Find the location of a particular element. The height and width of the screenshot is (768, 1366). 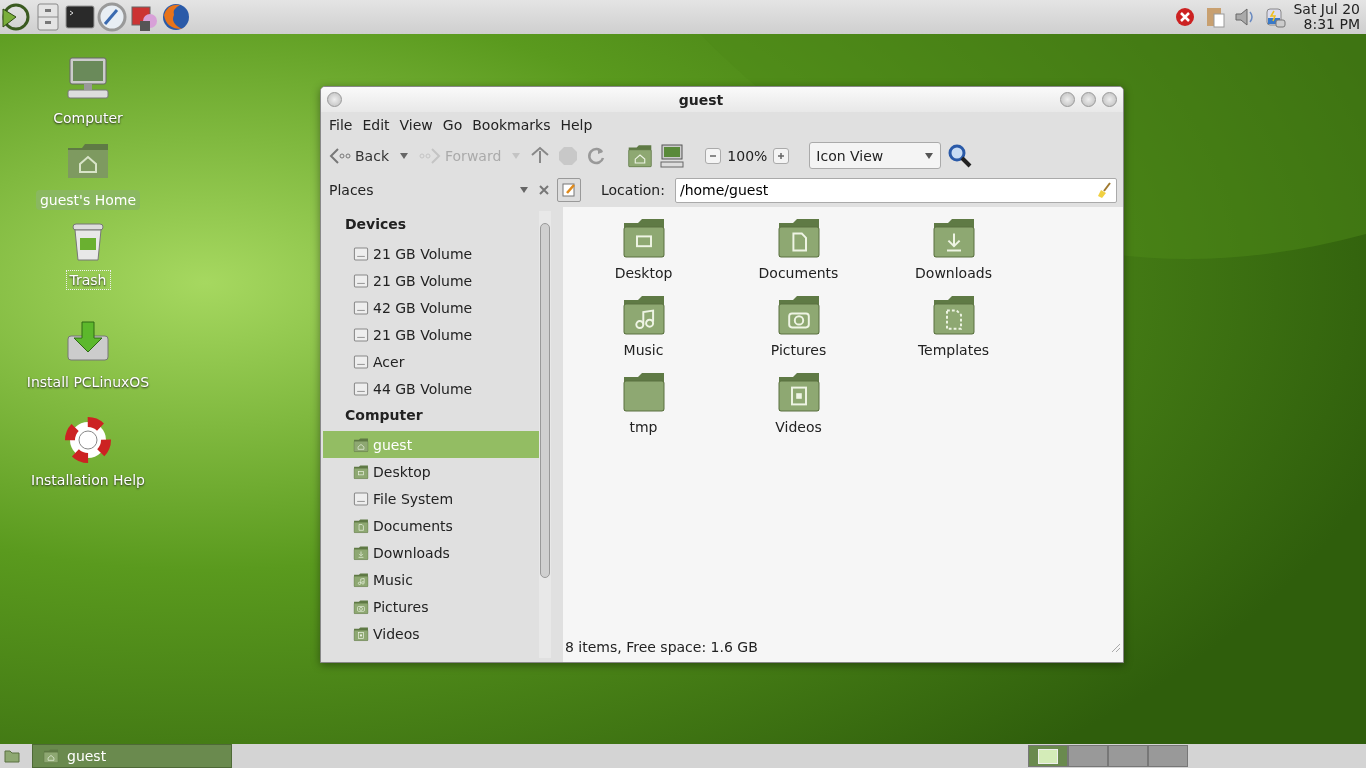

folder-item: Pictures is located at coordinates (798, 330).